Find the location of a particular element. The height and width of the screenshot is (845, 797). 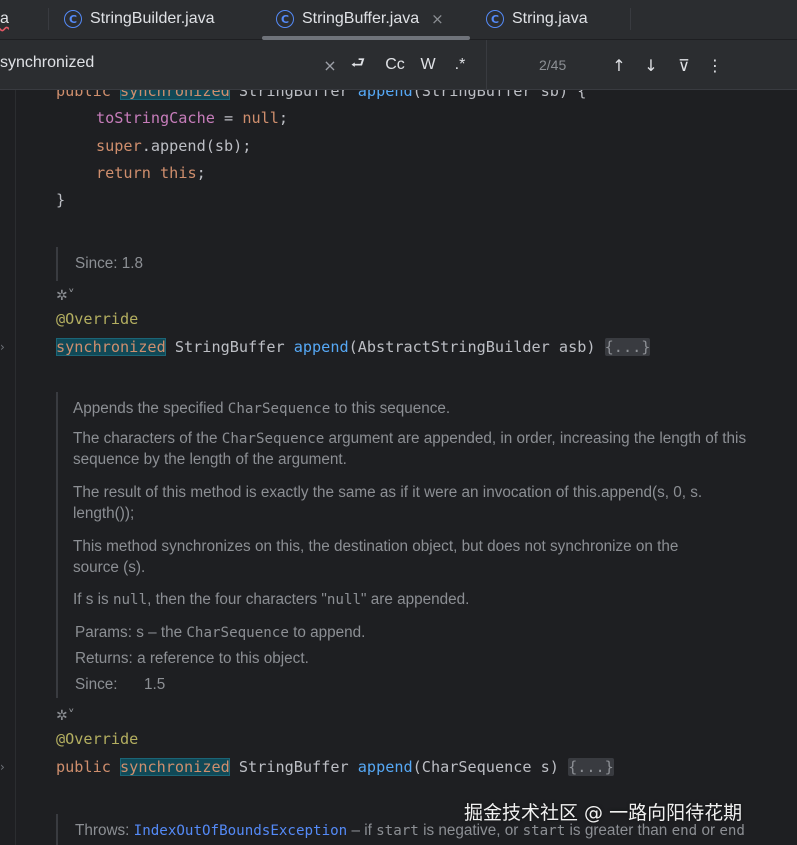

tab-string-java: C String.java is located at coordinates (556, 19).